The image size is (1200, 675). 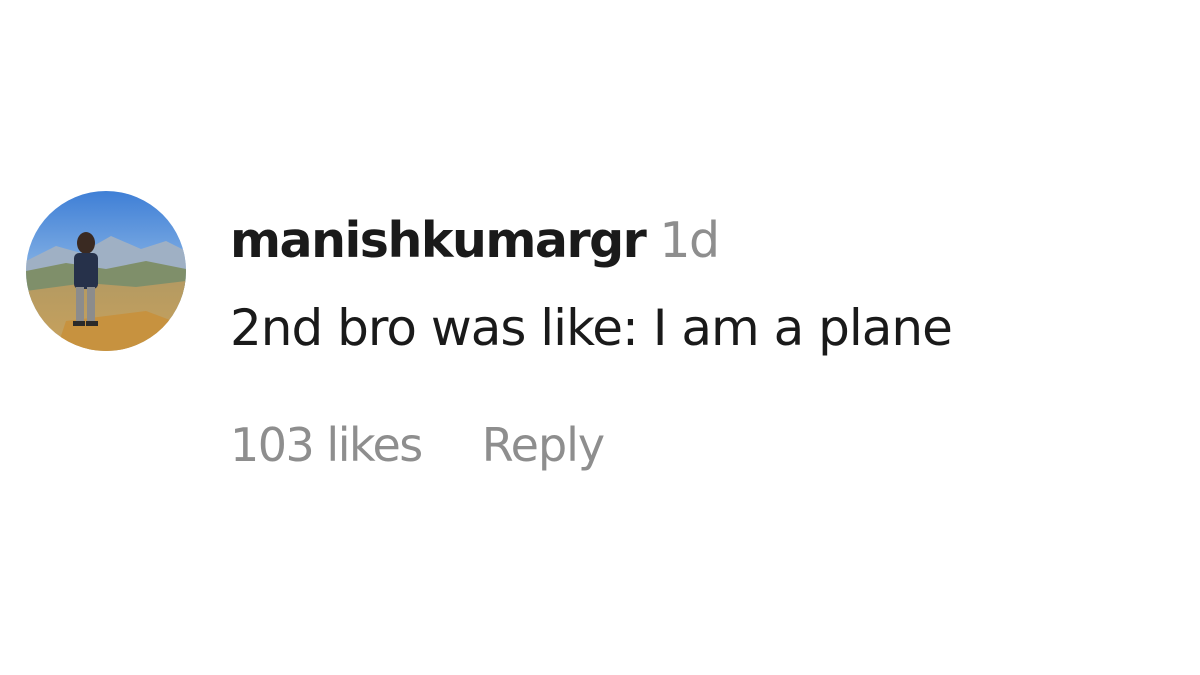 What do you see at coordinates (438, 240) in the screenshot?
I see `username-link: manishkumargr` at bounding box center [438, 240].